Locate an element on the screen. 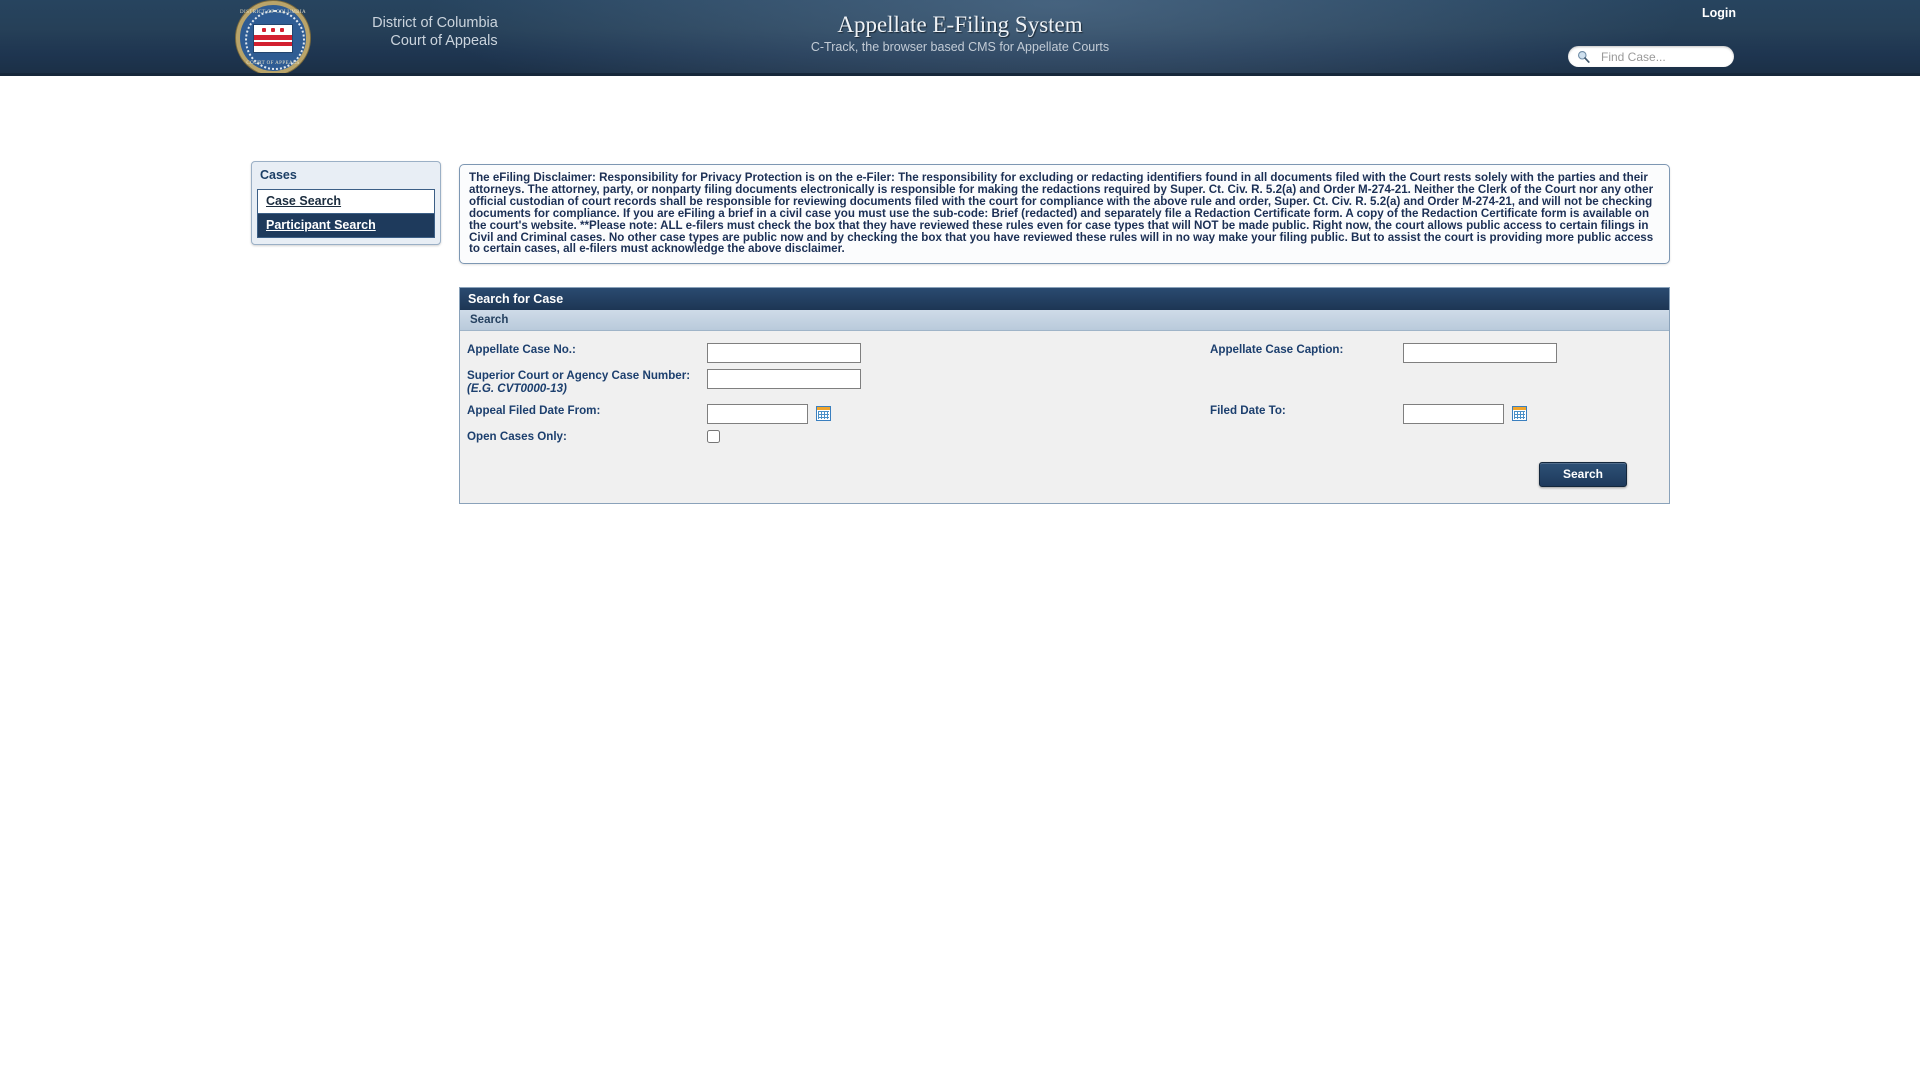 The height and width of the screenshot is (1080, 1920). filed-date-to-input is located at coordinates (1453, 414).